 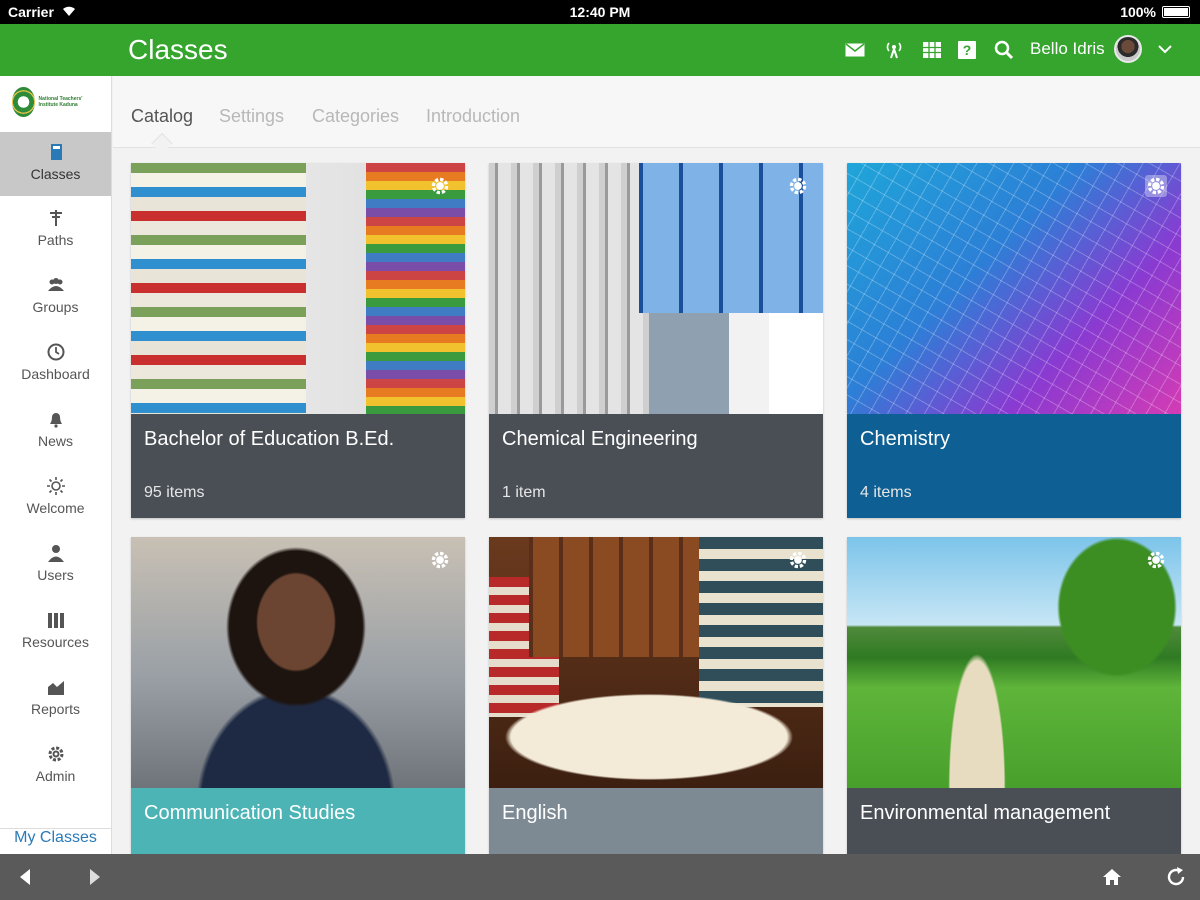 I want to click on search-icon, so click(x=1004, y=50).